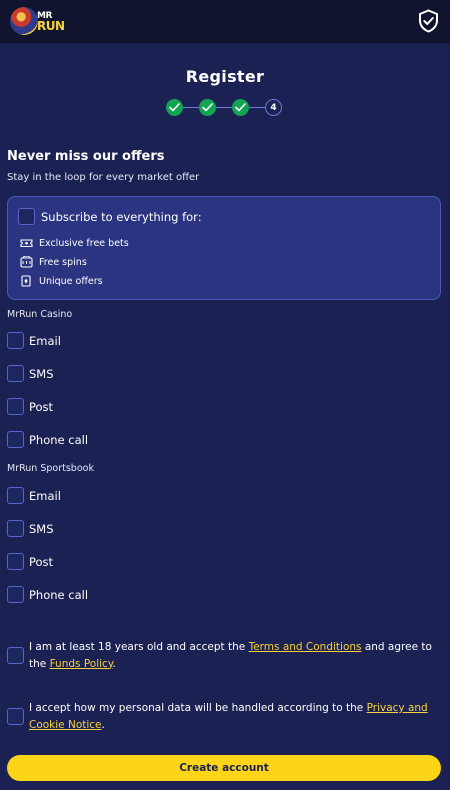 This screenshot has width=450, height=790. What do you see at coordinates (86, 156) in the screenshot?
I see `offers-heading: Never miss our offers` at bounding box center [86, 156].